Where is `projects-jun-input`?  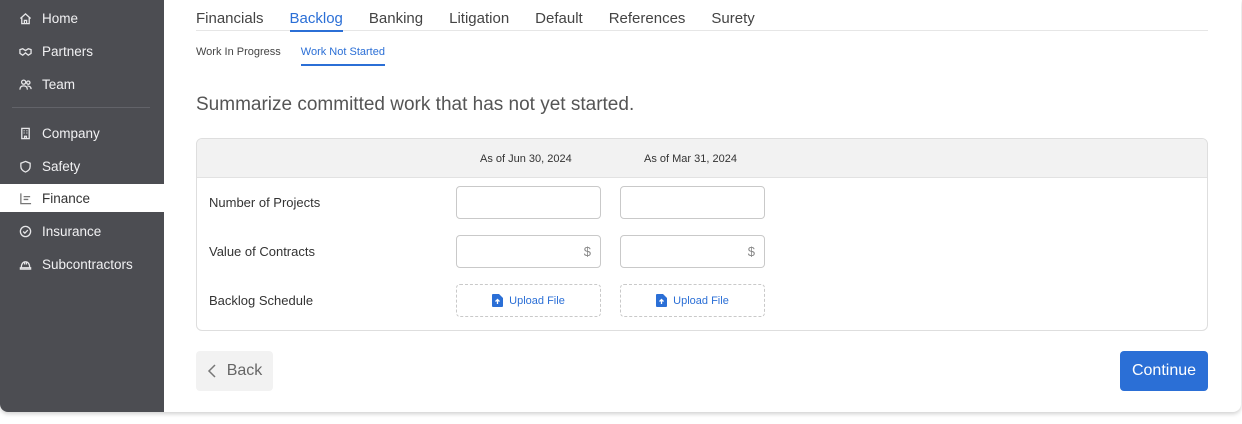
projects-jun-input is located at coordinates (528, 202).